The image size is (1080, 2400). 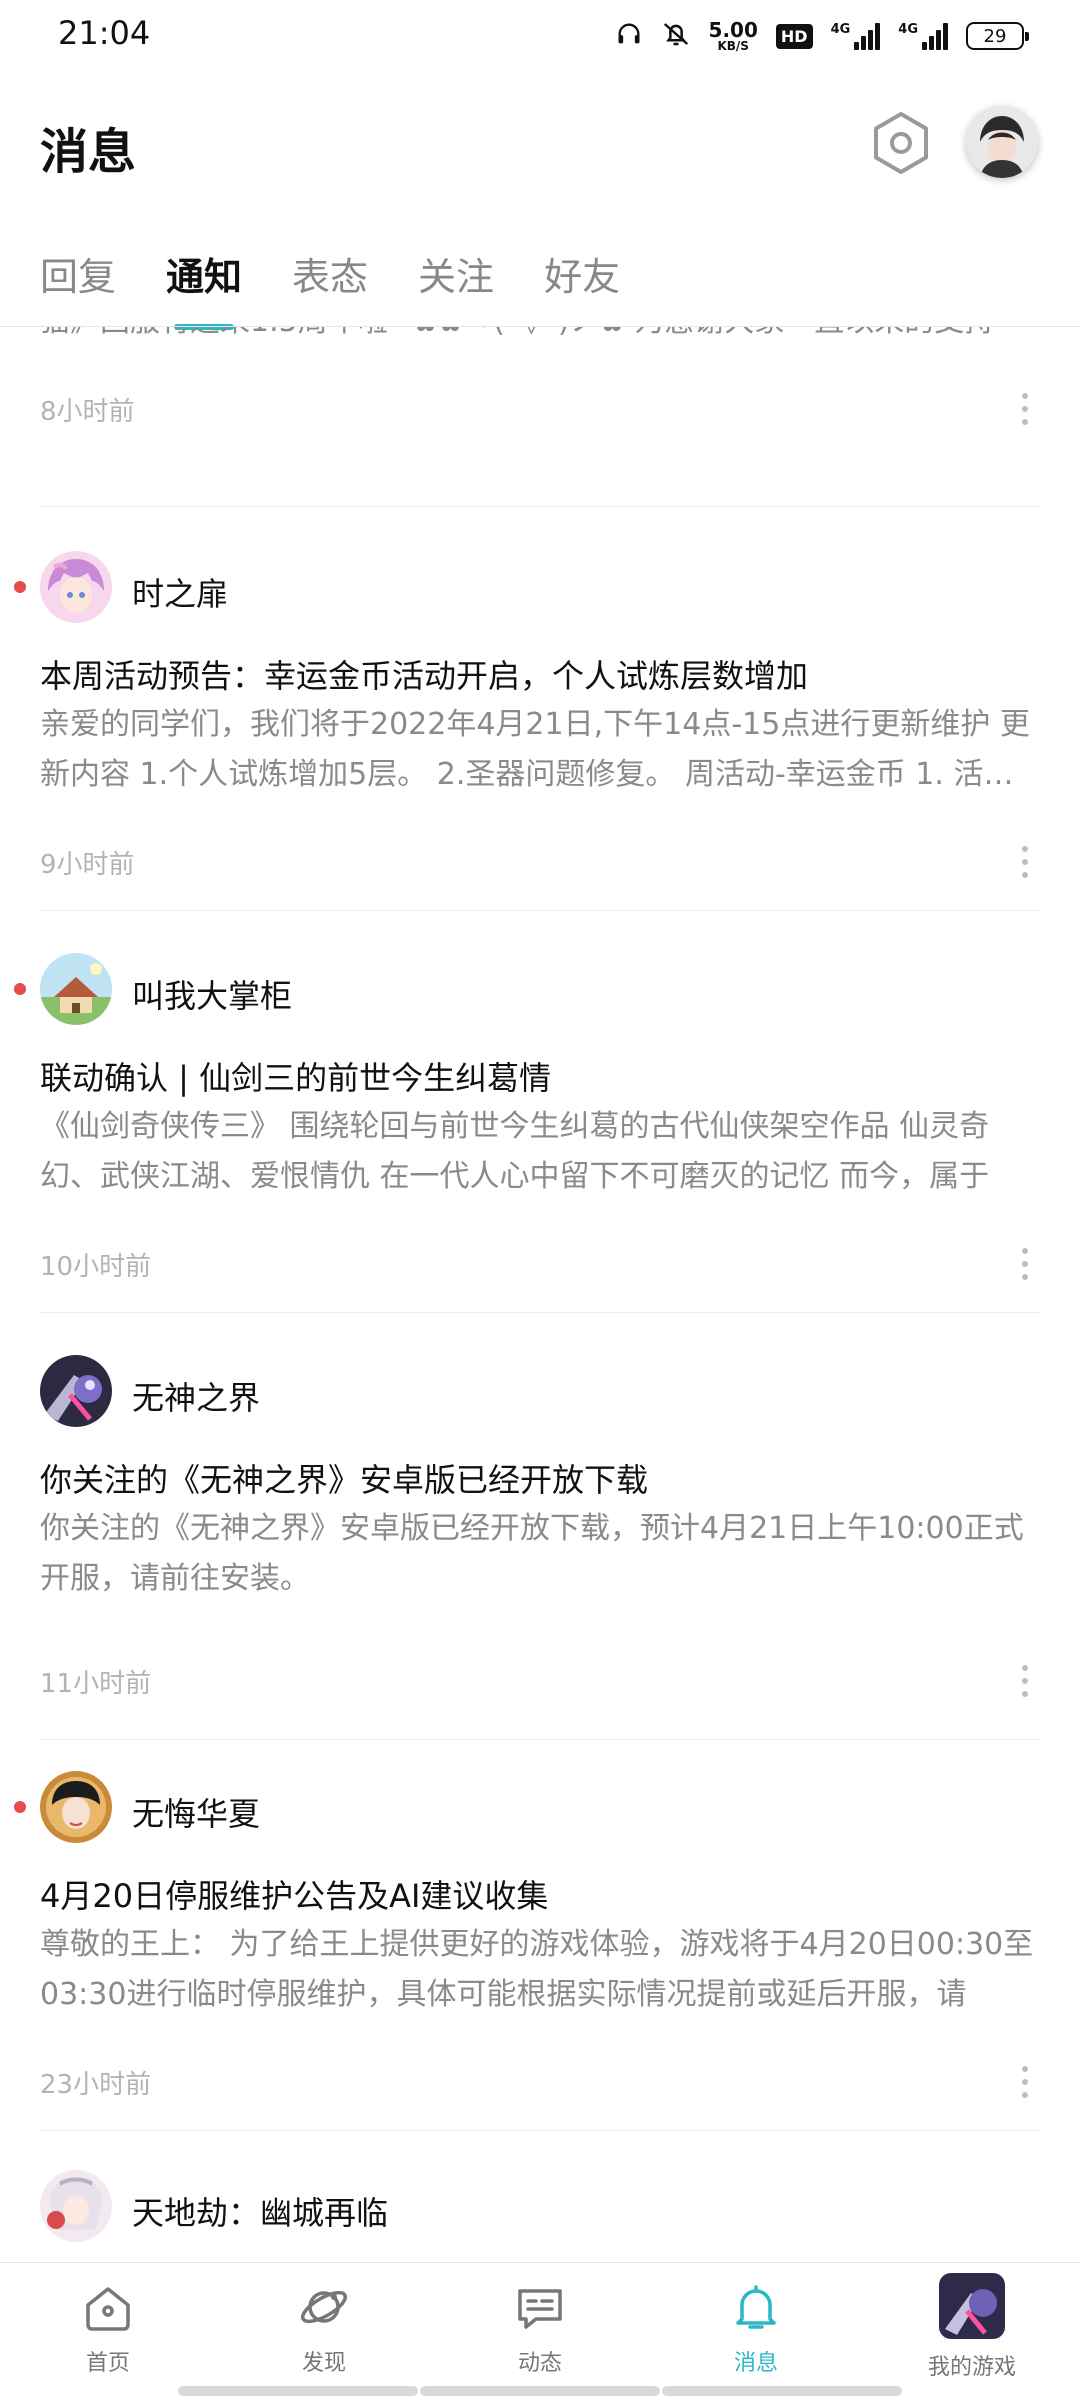 What do you see at coordinates (822, 36) in the screenshot?
I see `status-icons: 5.00 KB/S HD 4G 4G 29` at bounding box center [822, 36].